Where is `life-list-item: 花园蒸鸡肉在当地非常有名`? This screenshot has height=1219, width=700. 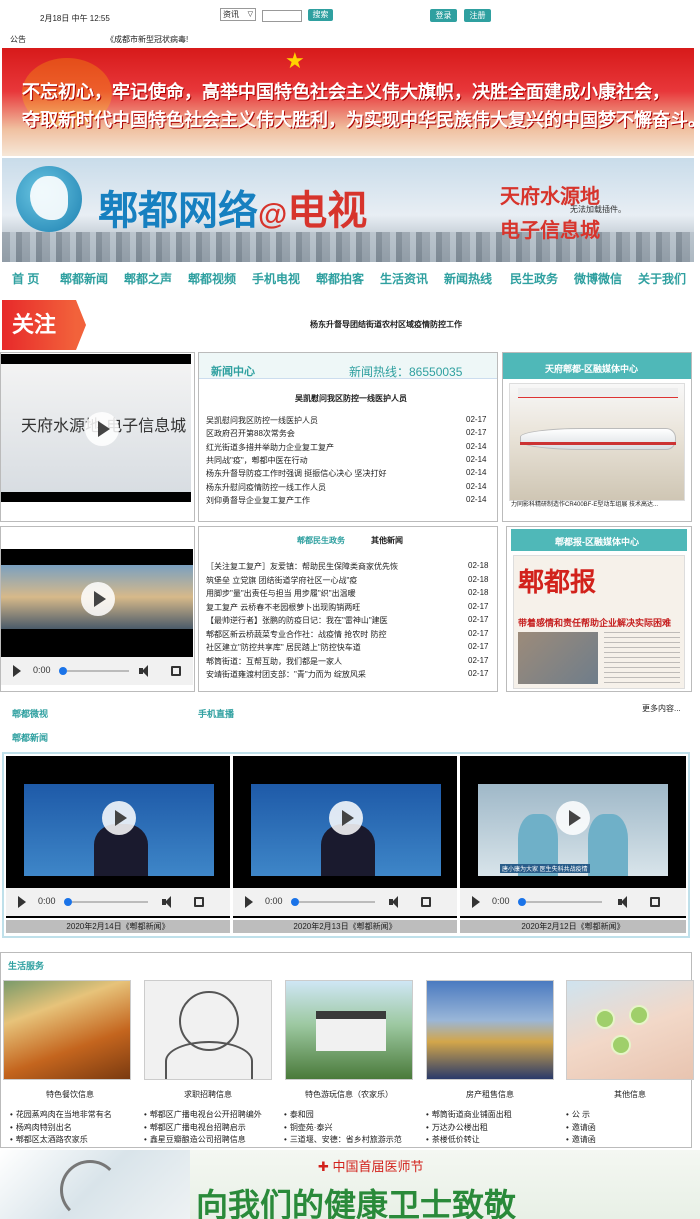 life-list-item: 花园蒸鸡肉在当地非常有名 is located at coordinates (61, 1114).